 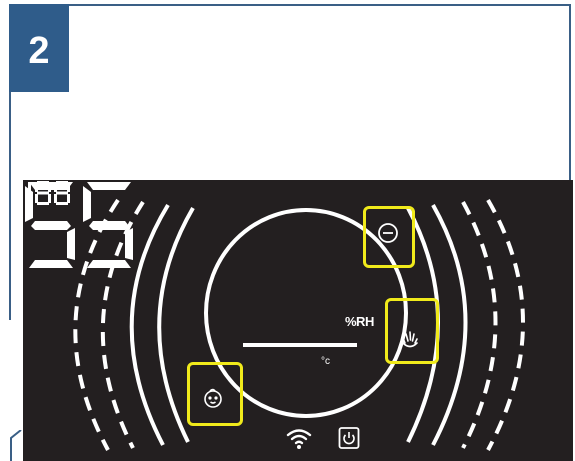 What do you see at coordinates (349, 438) in the screenshot?
I see `power-icon` at bounding box center [349, 438].